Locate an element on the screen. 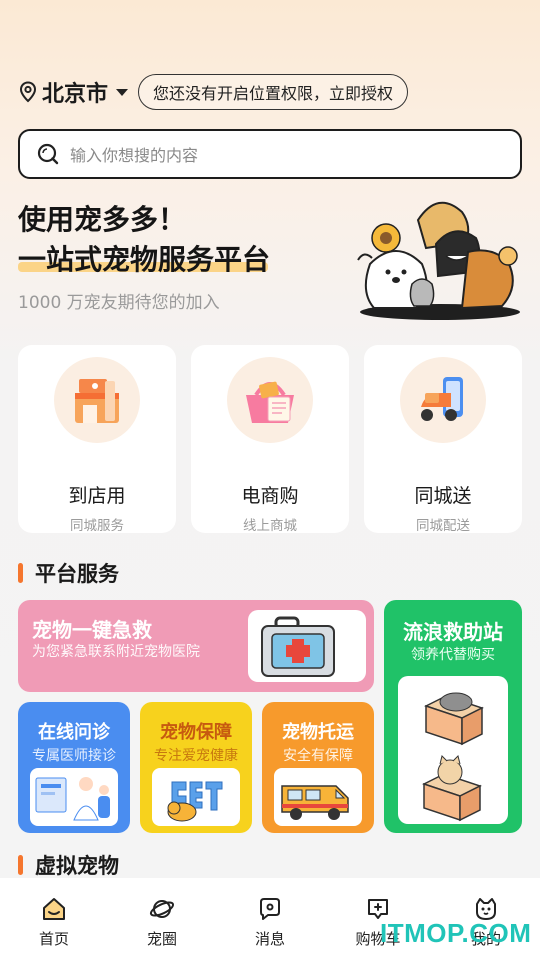 This screenshot has height=960, width=540. section-platform-services: 平台服务 is located at coordinates (68, 573).